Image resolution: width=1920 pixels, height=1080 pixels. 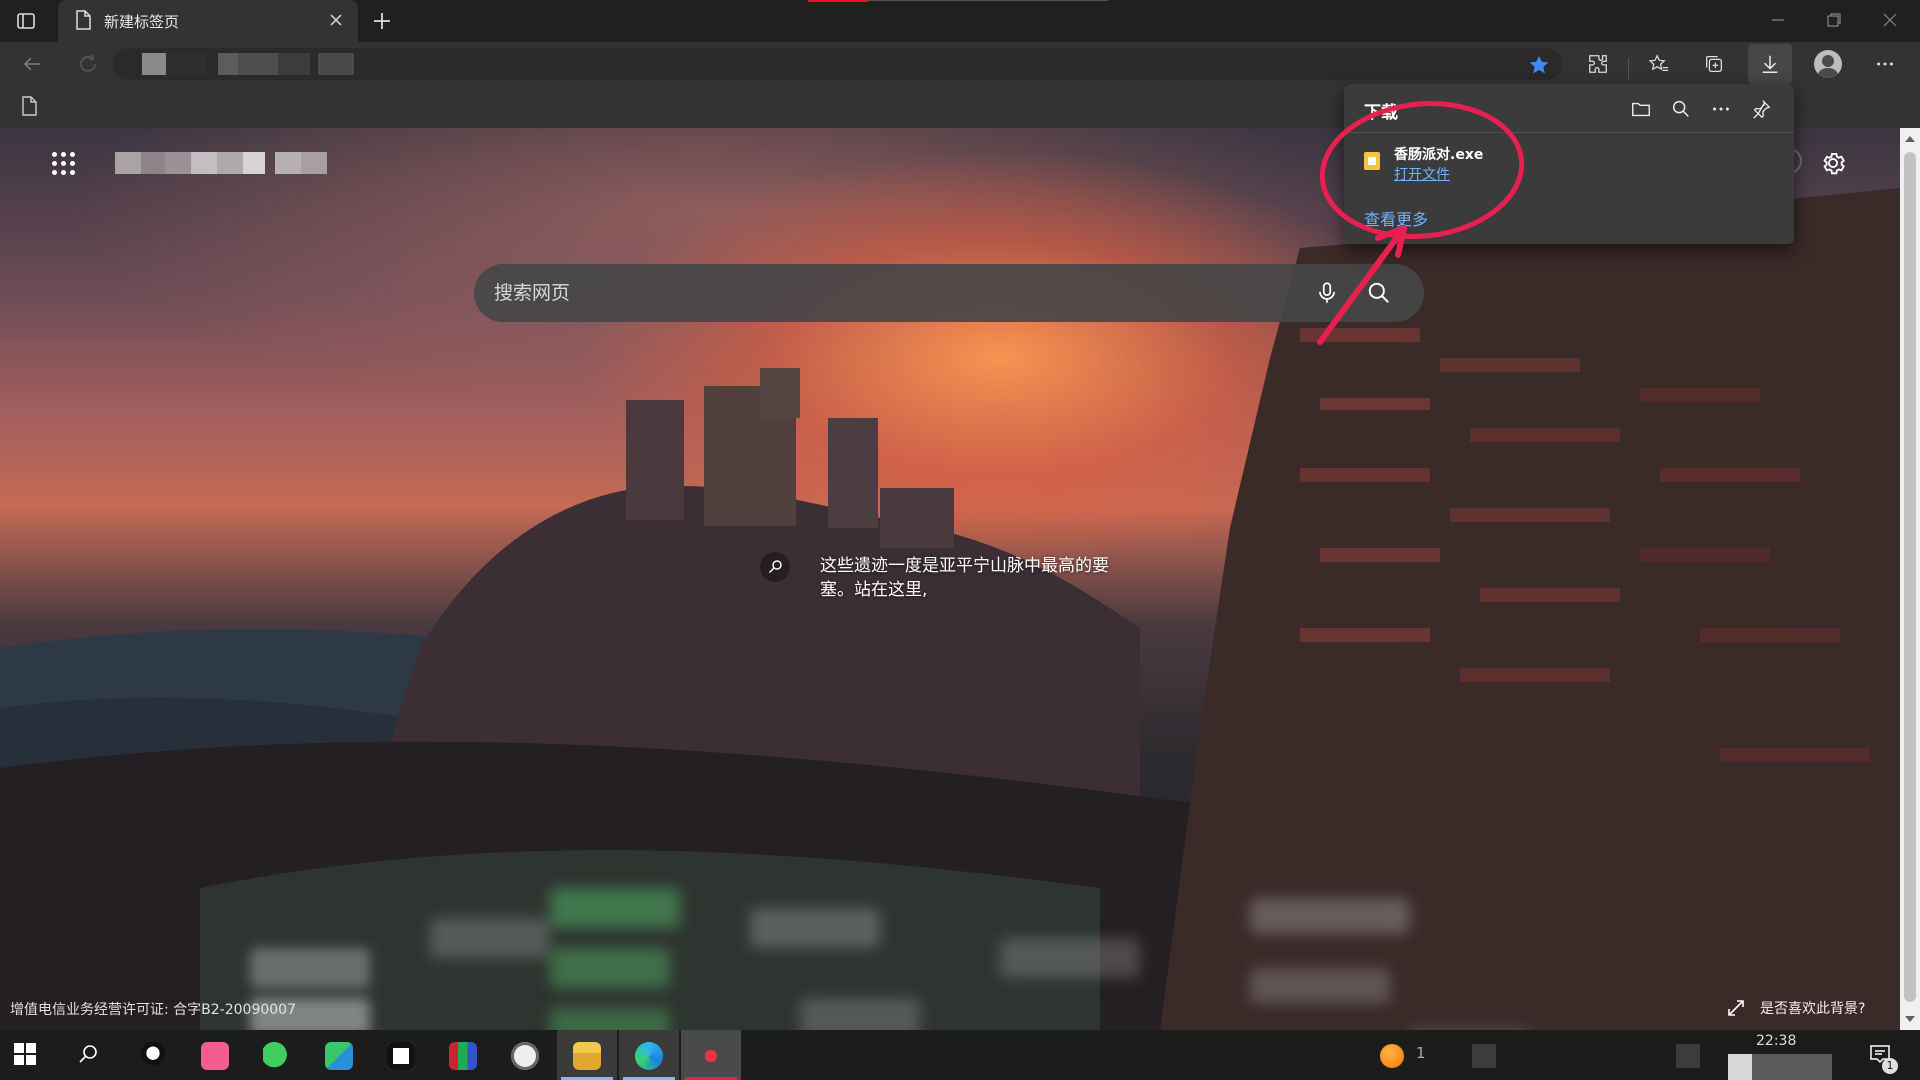 I want to click on edge-icon, so click(x=649, y=1055).